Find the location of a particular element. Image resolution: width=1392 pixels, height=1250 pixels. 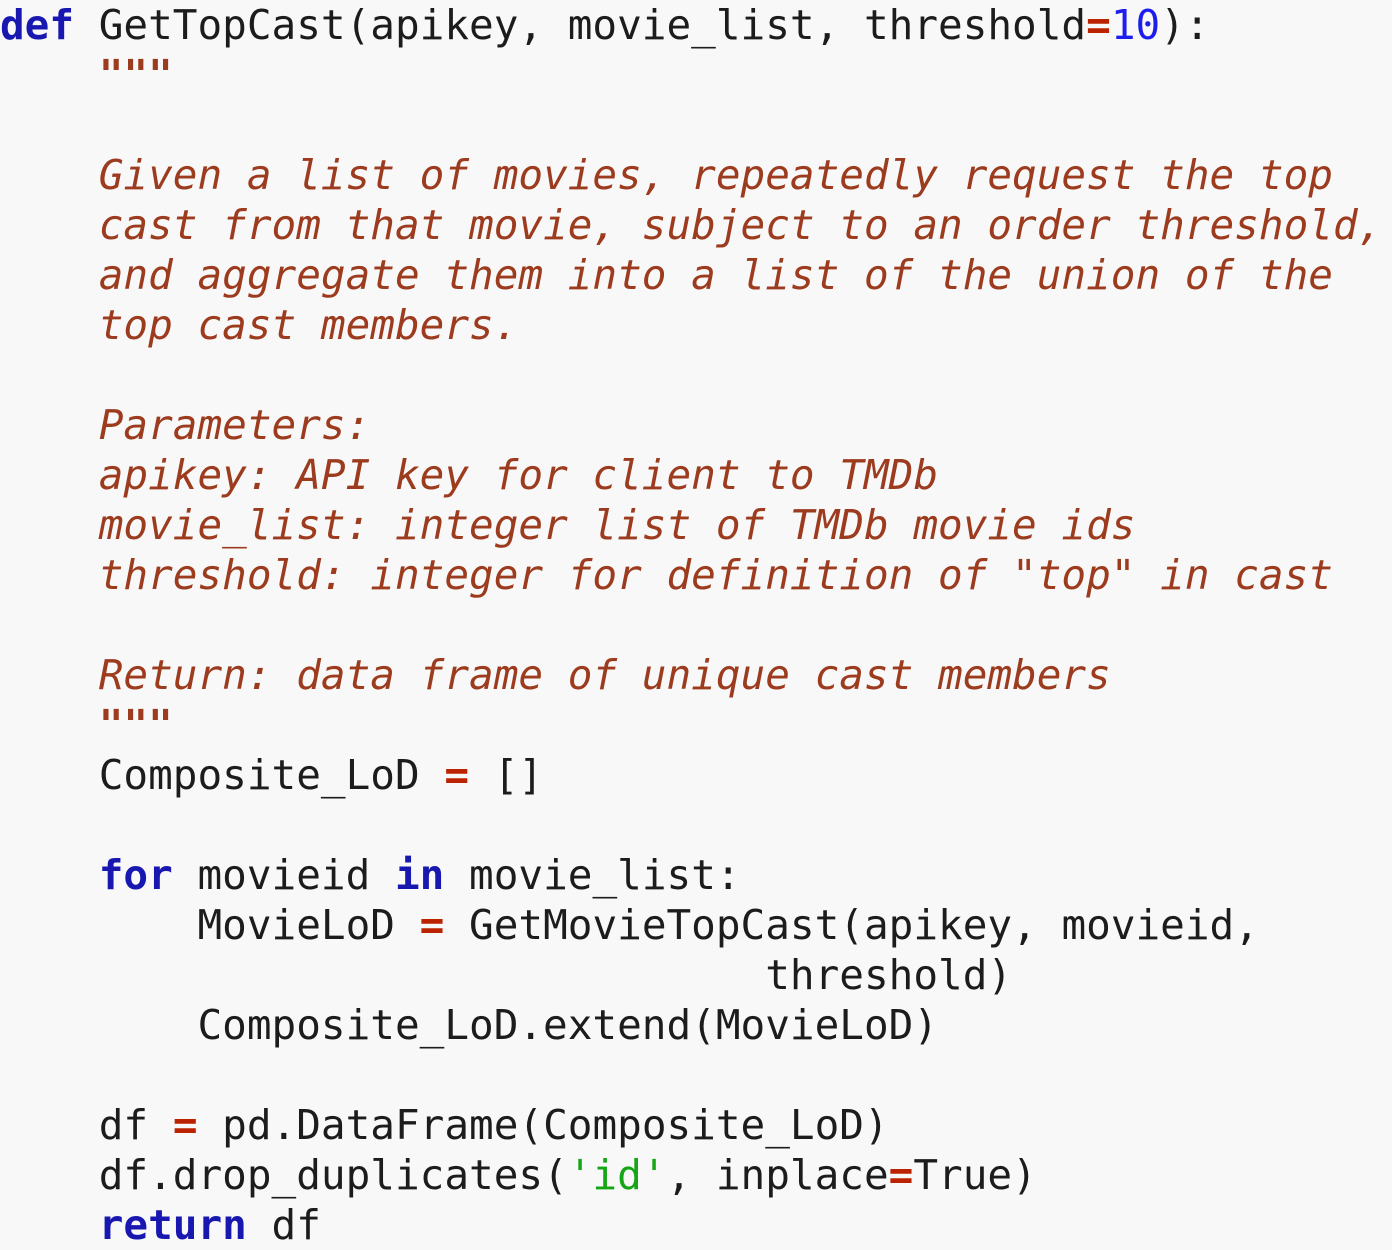

code-token-doc: Parameters: is located at coordinates (234, 425).